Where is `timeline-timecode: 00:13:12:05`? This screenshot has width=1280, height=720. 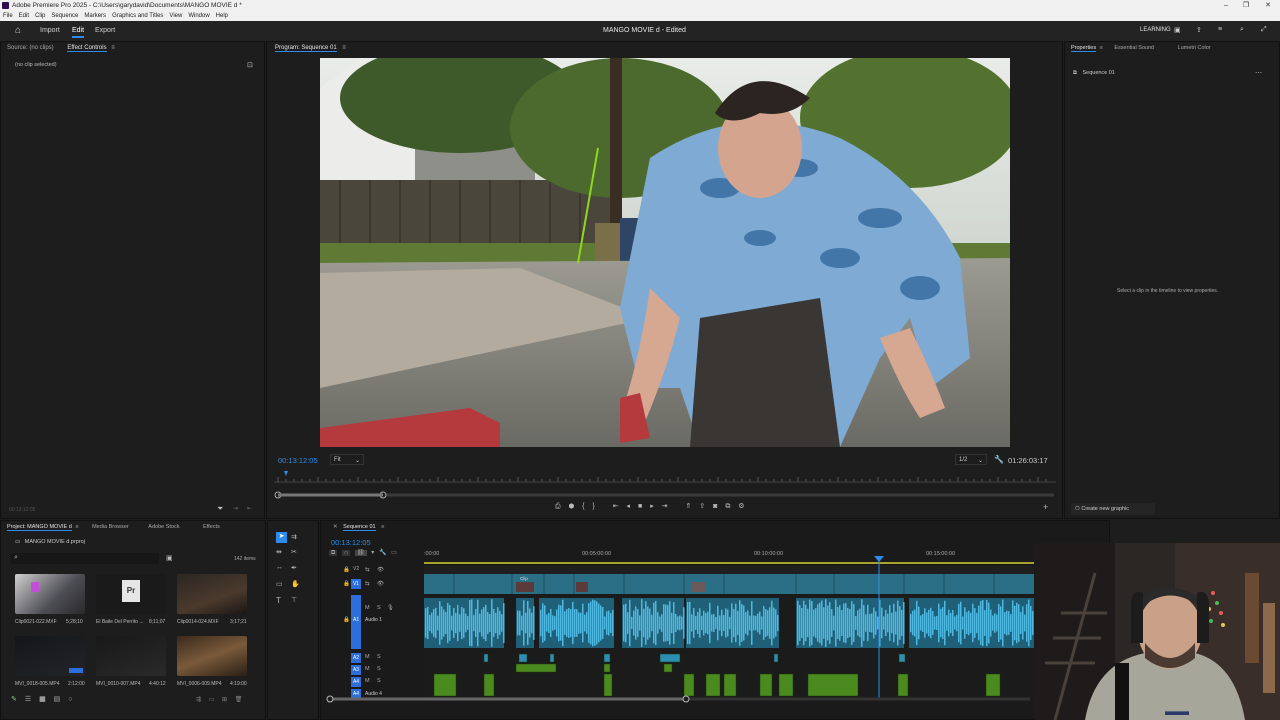 timeline-timecode: 00:13:12:05 is located at coordinates (351, 542).